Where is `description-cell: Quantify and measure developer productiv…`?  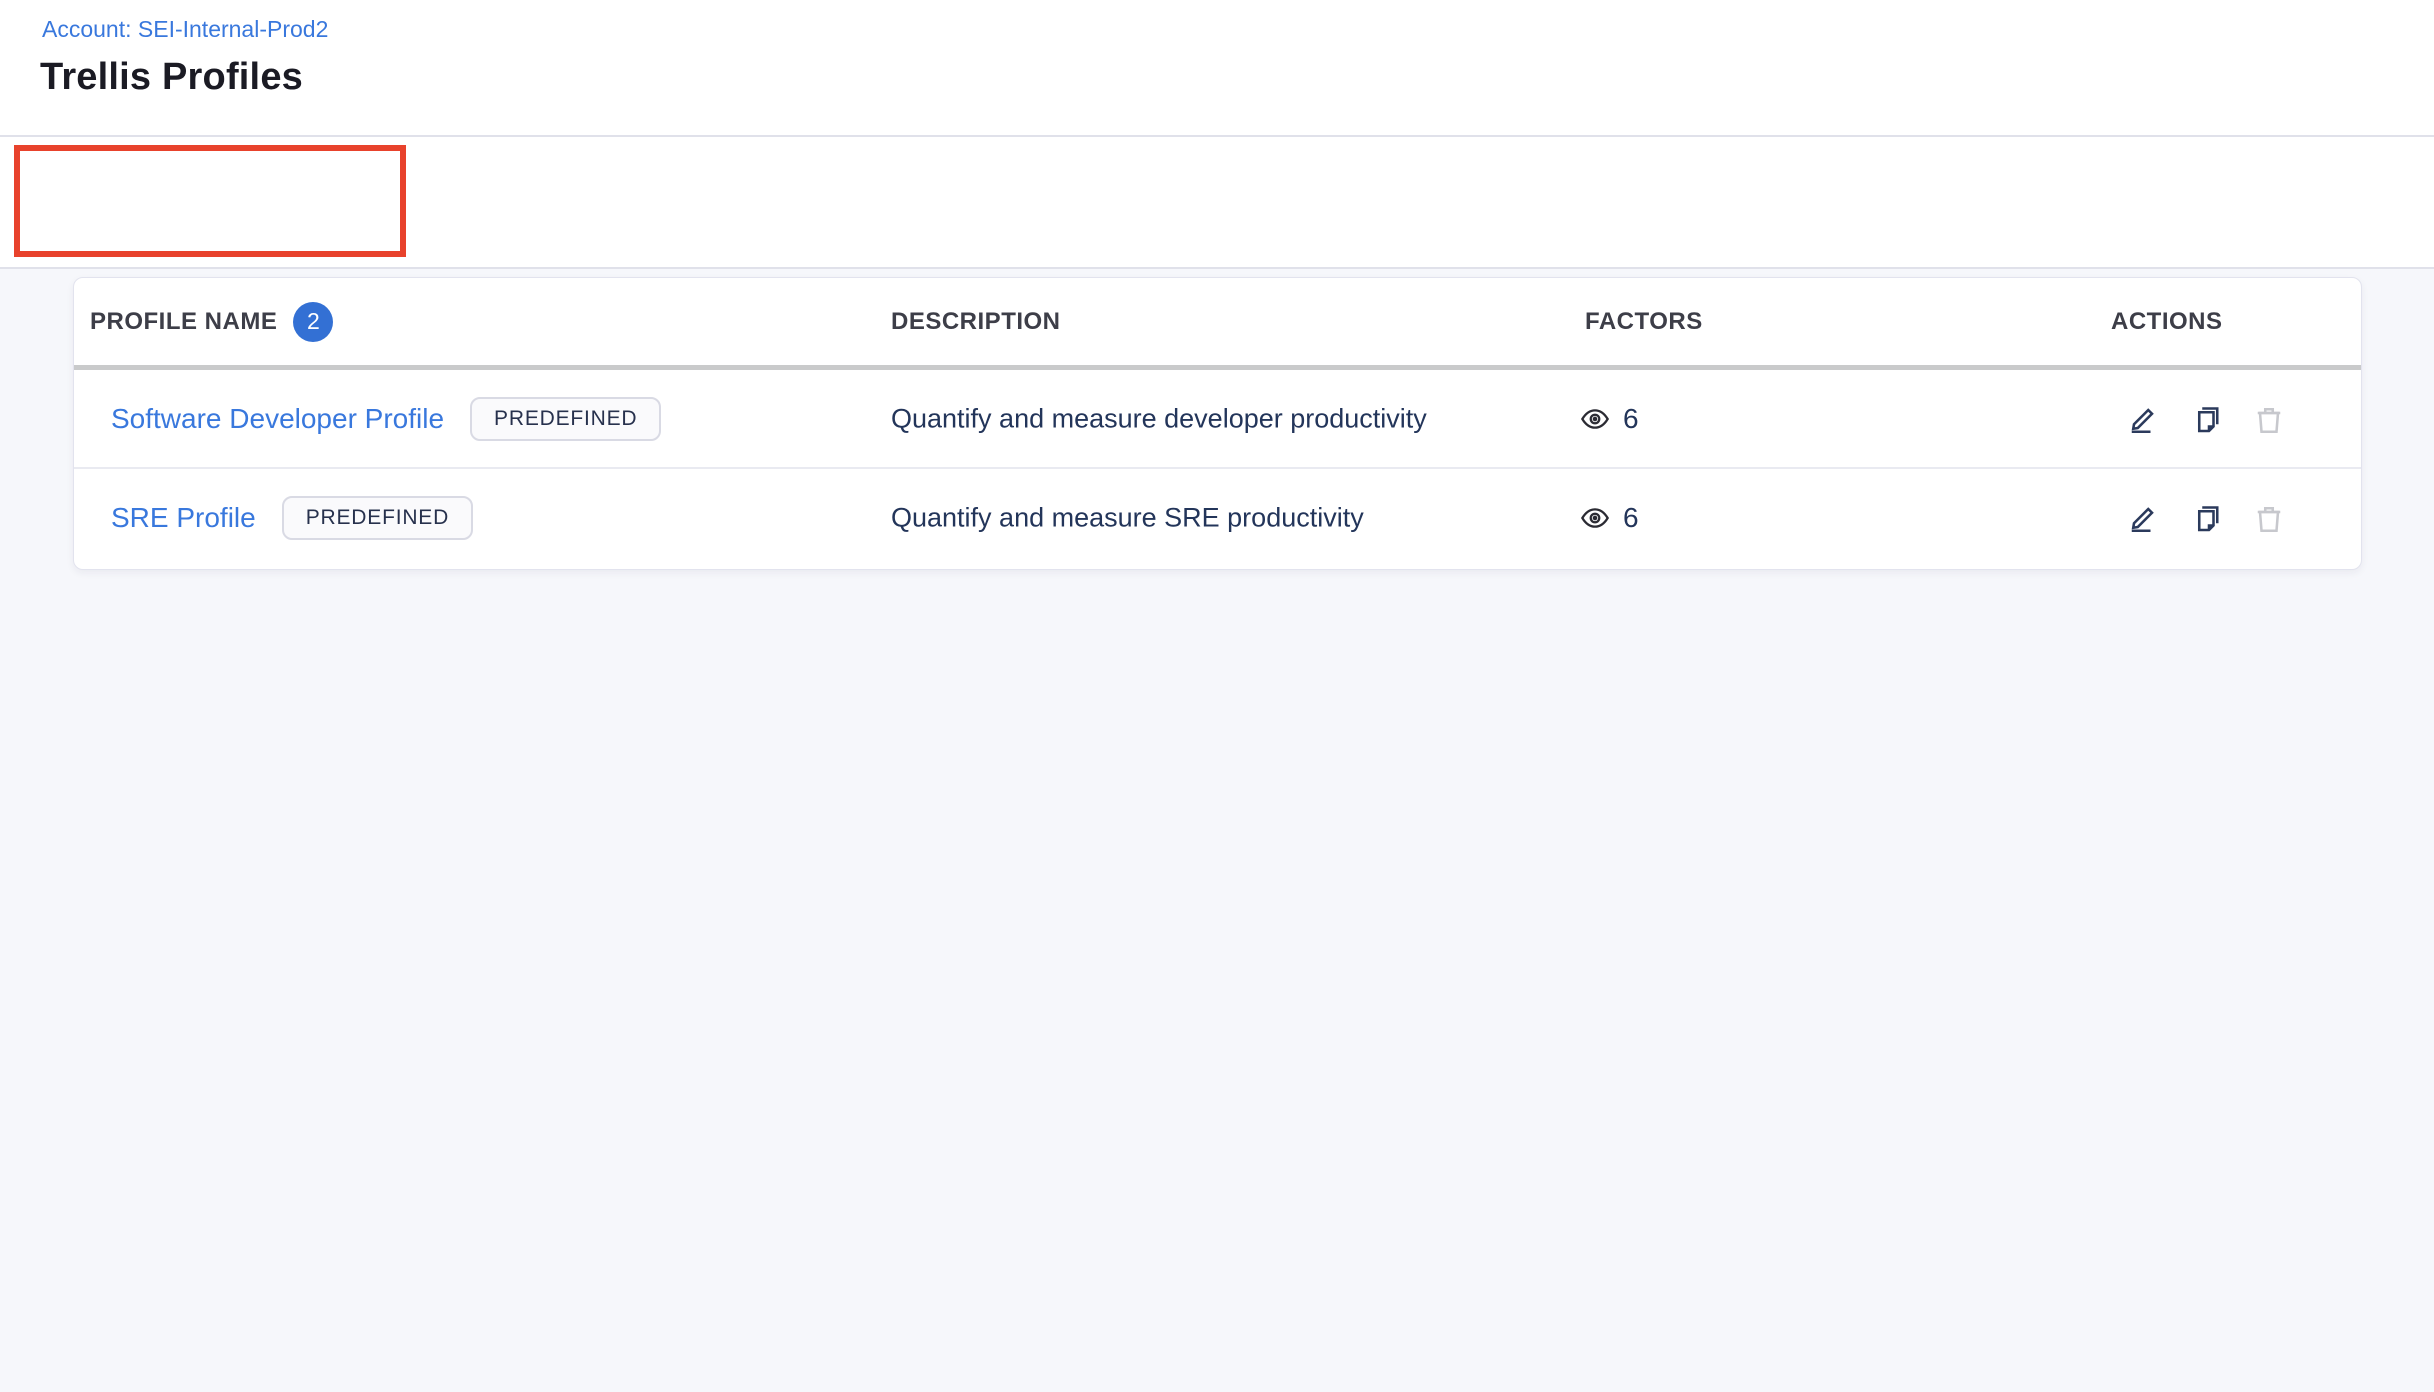
description-cell: Quantify and measure developer productiv… is located at coordinates (1159, 418).